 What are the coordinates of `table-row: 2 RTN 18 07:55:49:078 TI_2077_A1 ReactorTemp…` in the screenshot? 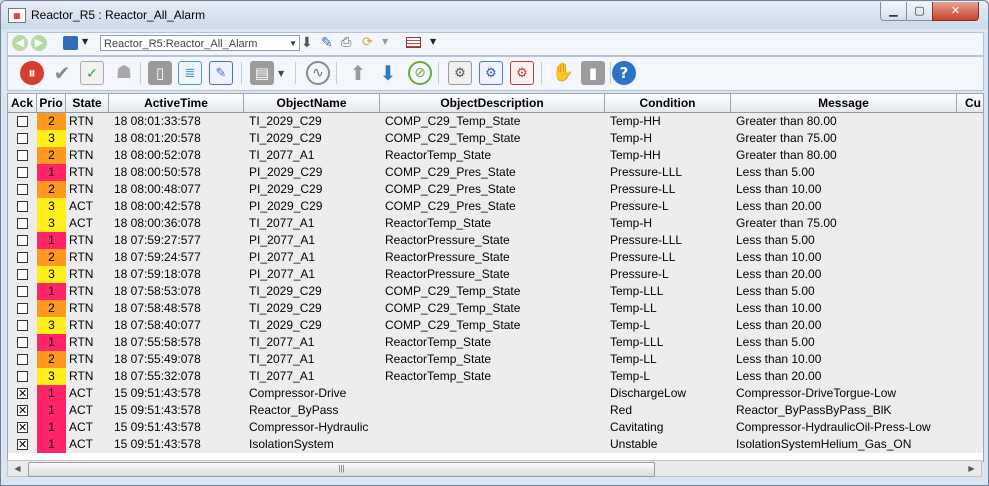 It's located at (495, 359).